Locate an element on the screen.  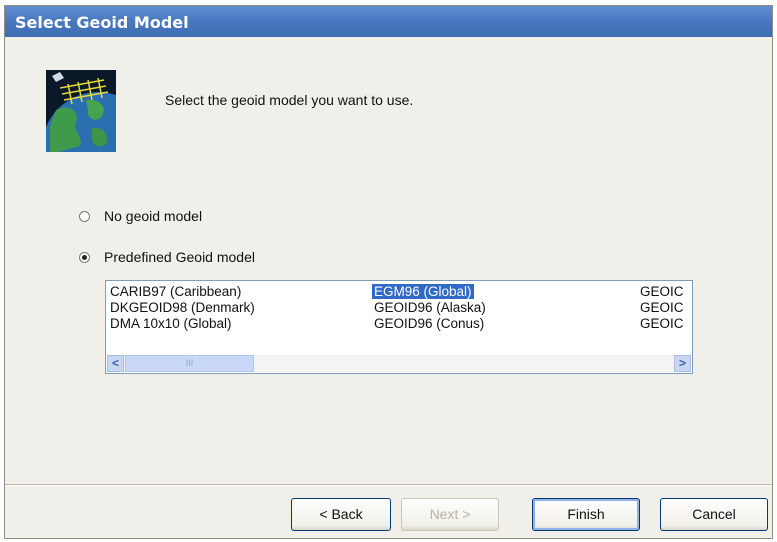
list-row: CARIB97 (Caribbean) EGM96 (Global) GEOIC is located at coordinates (399, 292).